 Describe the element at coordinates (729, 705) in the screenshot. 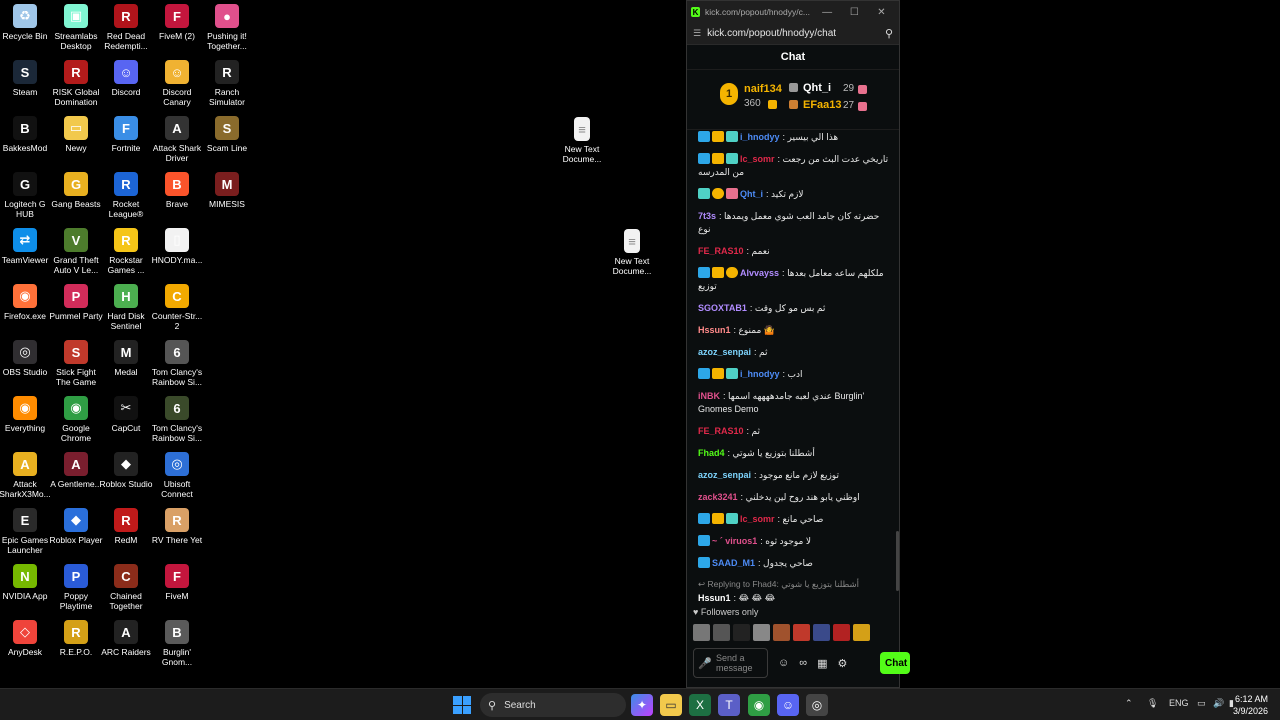

I see `teams-icon: T` at that location.